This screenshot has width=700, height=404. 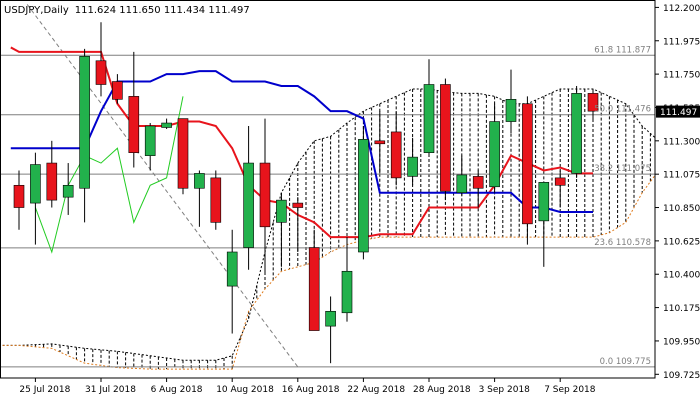 I want to click on last-price-label: 111.497, so click(x=678, y=113).